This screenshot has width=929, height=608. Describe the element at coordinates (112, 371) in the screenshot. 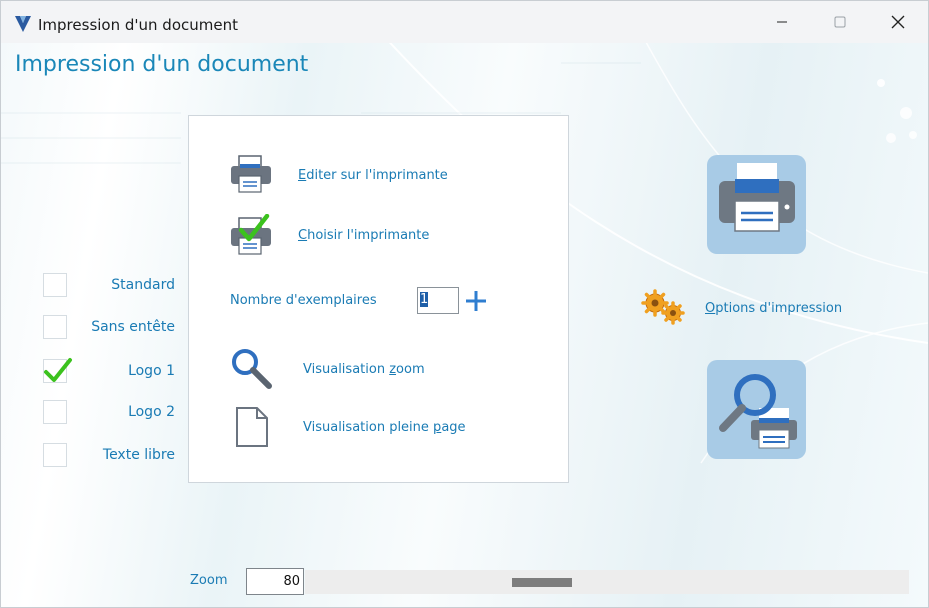

I see `option-logo-1: Logo 1` at that location.